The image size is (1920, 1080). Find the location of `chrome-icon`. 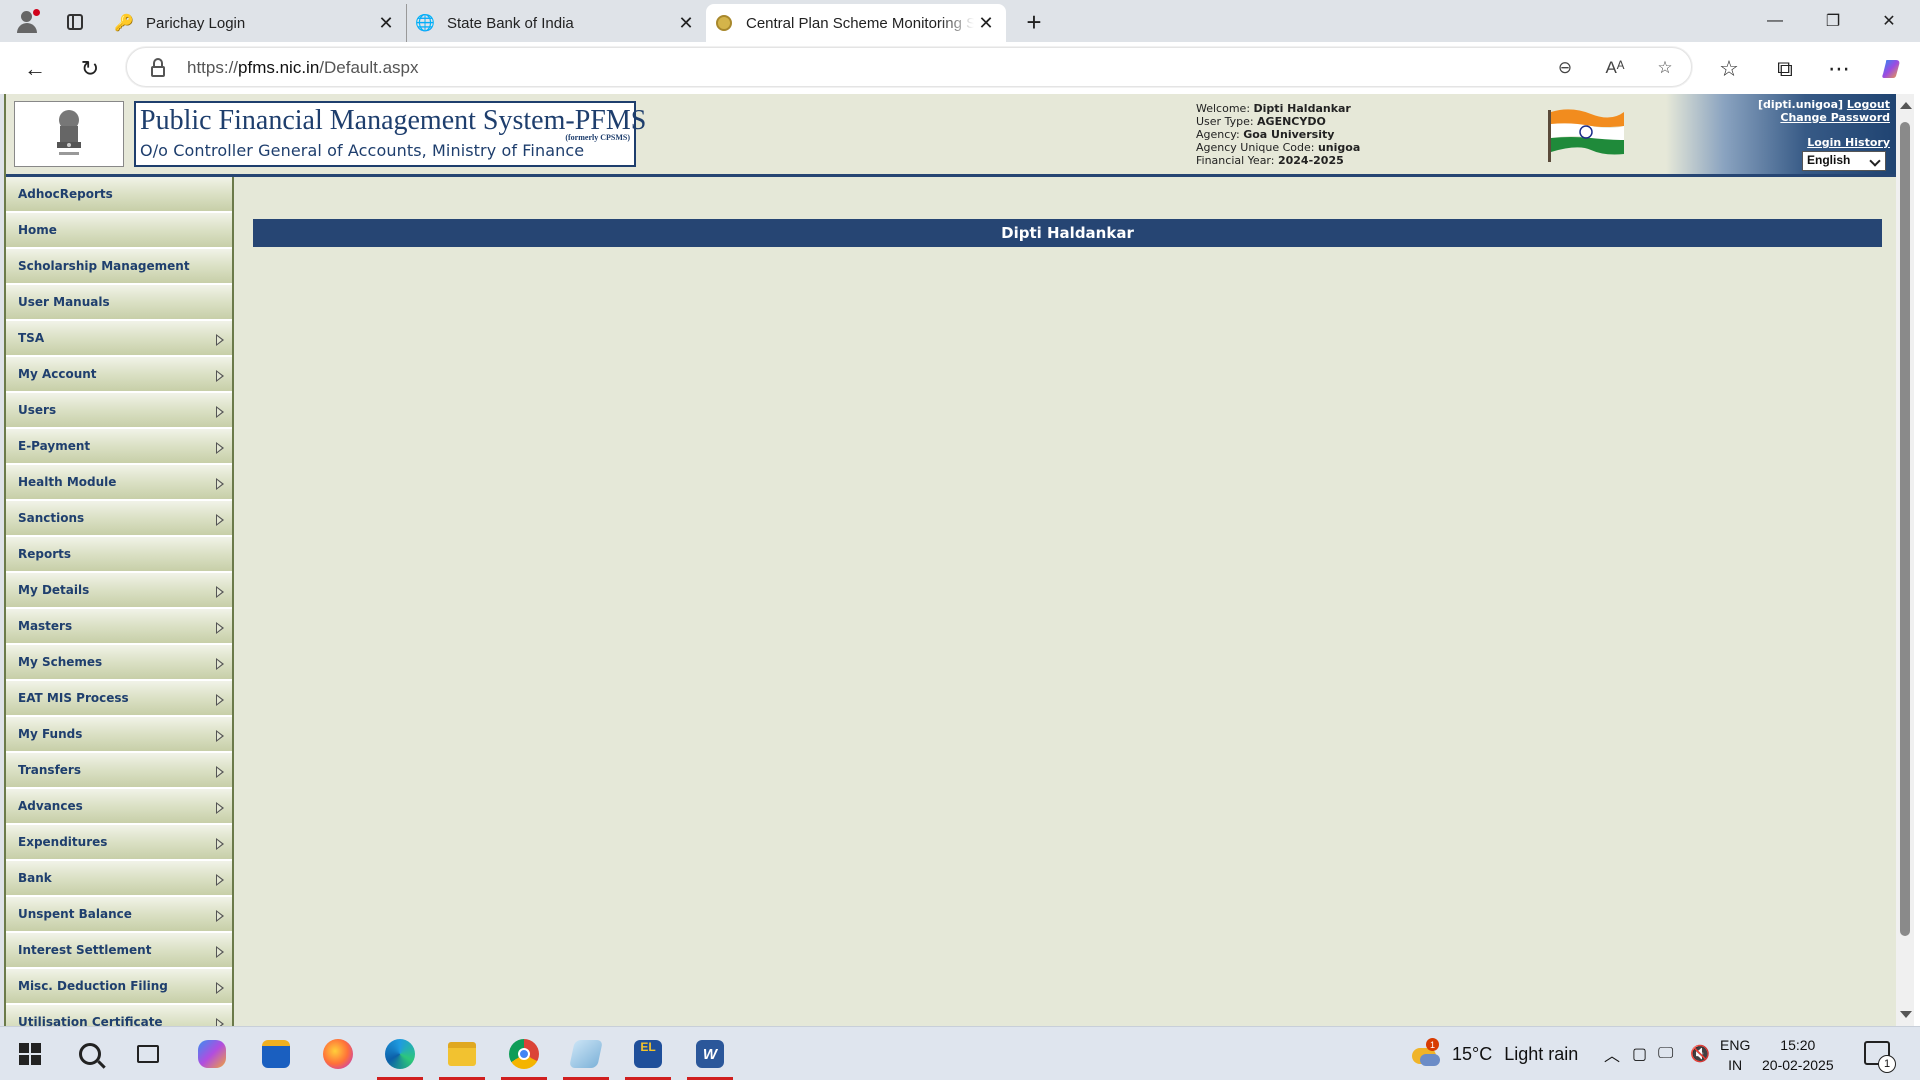

chrome-icon is located at coordinates (524, 1057).